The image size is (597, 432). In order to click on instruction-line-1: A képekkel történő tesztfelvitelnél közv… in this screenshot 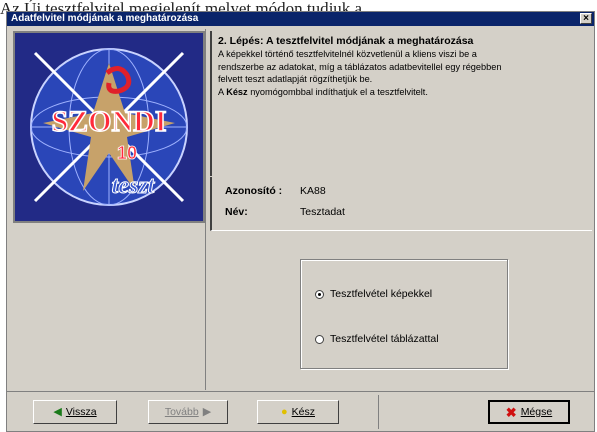, I will do `click(347, 54)`.